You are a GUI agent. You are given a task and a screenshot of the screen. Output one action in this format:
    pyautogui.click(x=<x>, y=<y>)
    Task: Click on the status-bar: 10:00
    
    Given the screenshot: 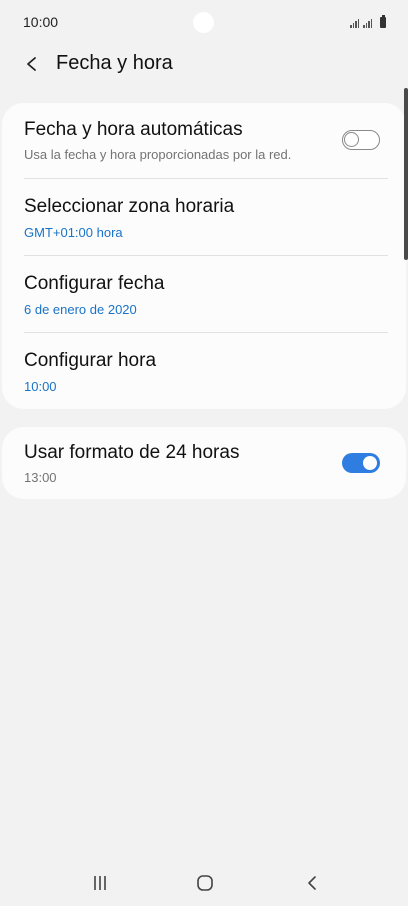 What is the action you would take?
    pyautogui.click(x=204, y=22)
    